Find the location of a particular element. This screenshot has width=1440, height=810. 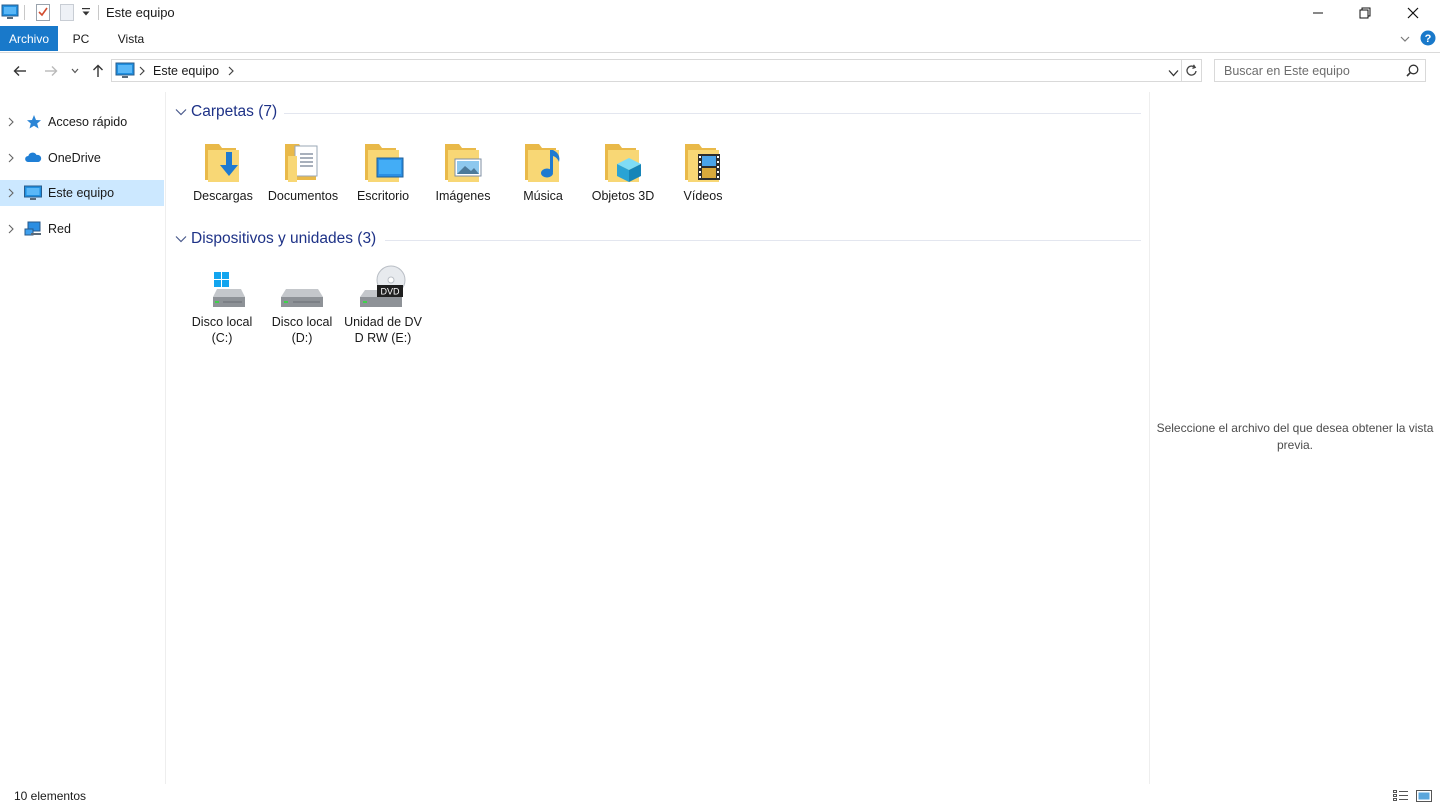

group-header-carpetas: Carpetas (7) is located at coordinates (226, 112).